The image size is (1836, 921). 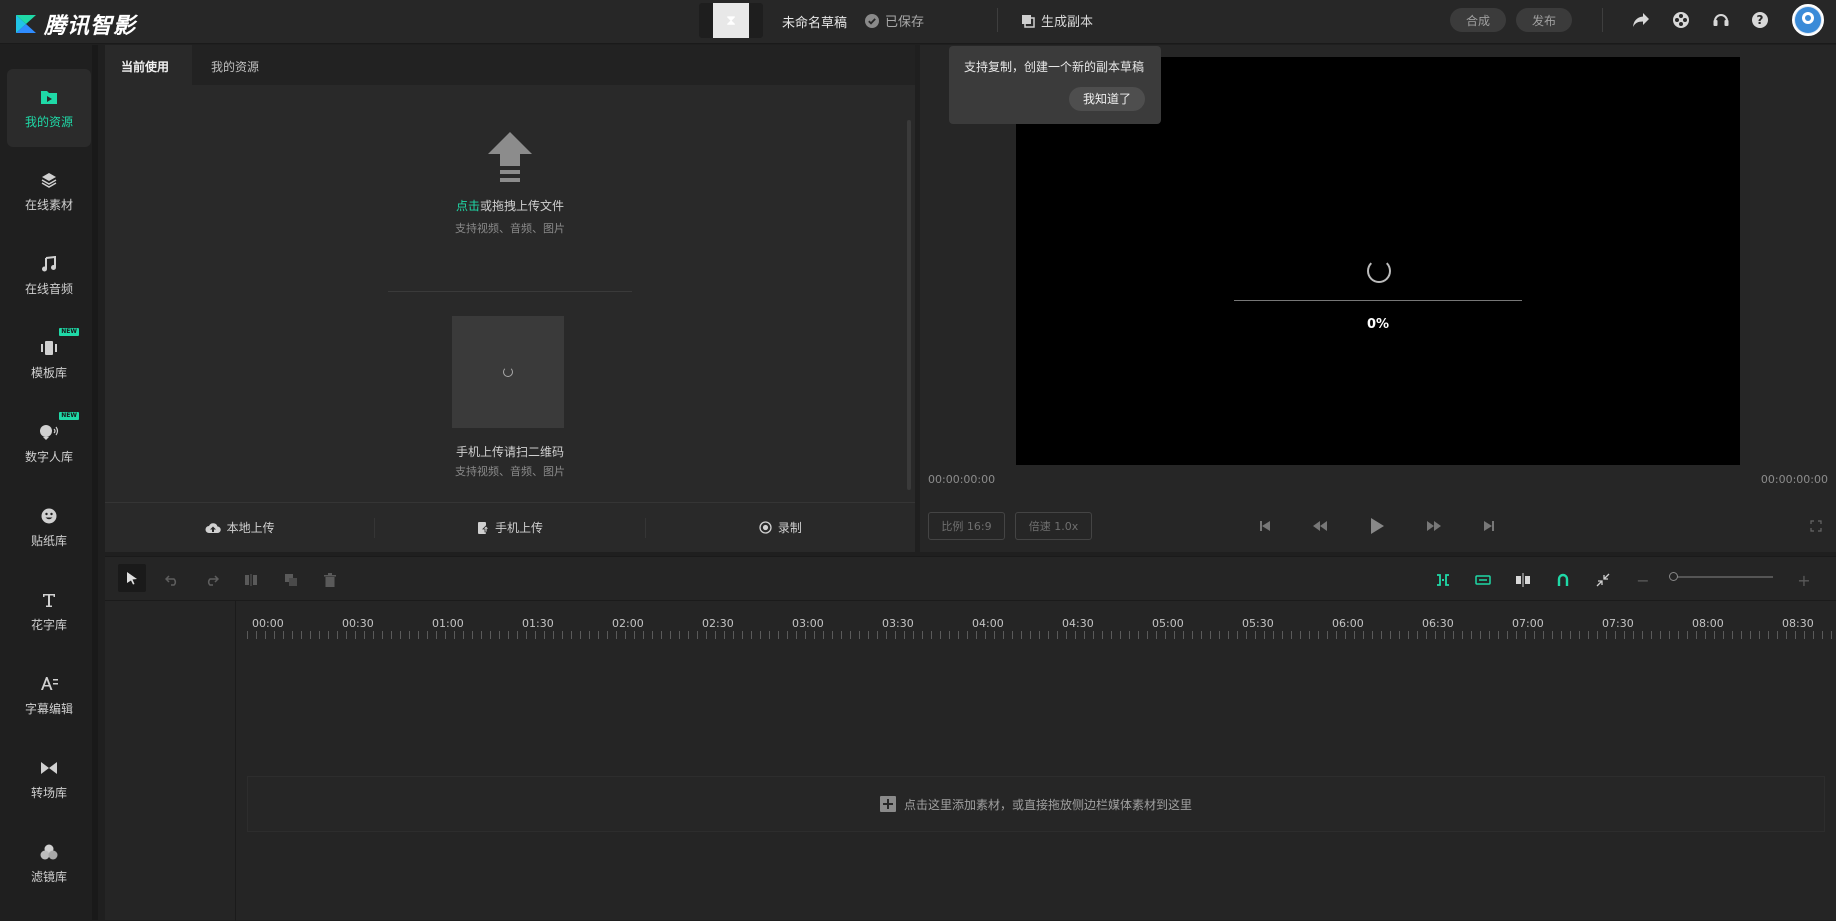 I want to click on saved-status: 已保存, so click(x=894, y=20).